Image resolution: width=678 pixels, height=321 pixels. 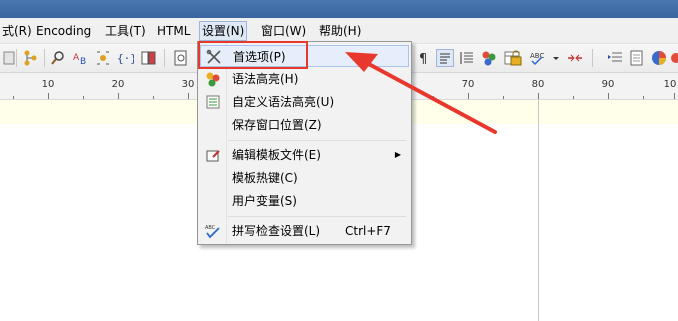 I want to click on ruler-label: 80, so click(x=538, y=84).